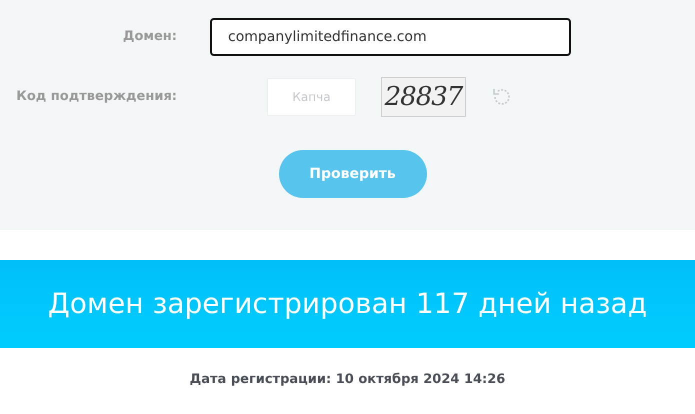  I want to click on domain-field: companylimitedfinance.com, so click(390, 37).